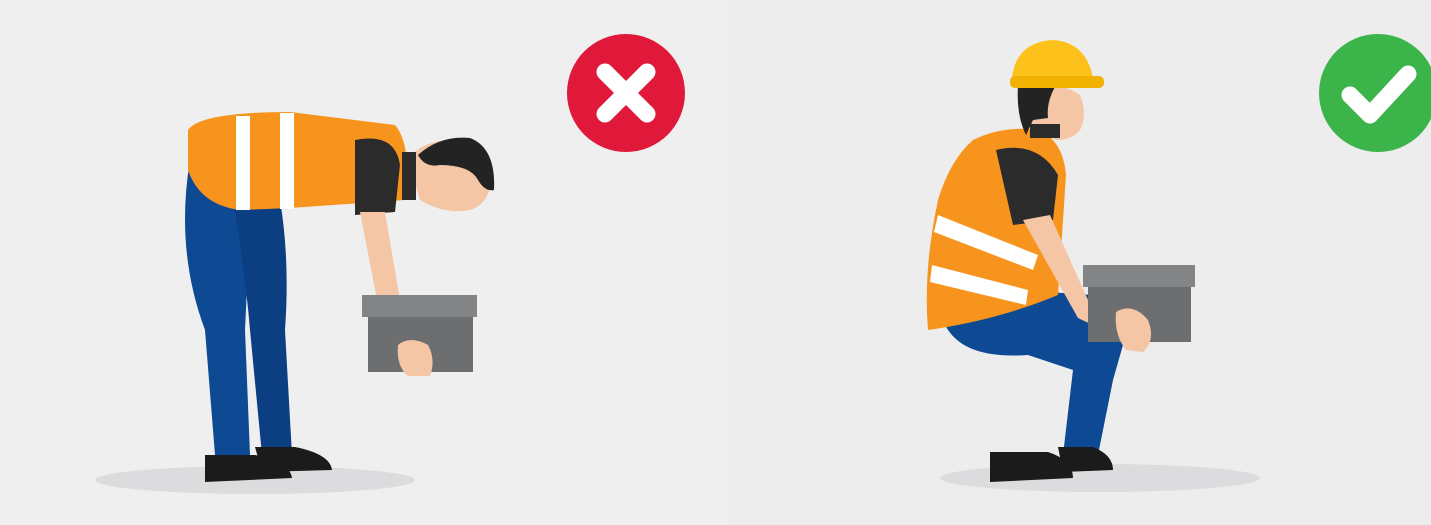 The height and width of the screenshot is (525, 1431). I want to click on wrong-badge, so click(626, 93).